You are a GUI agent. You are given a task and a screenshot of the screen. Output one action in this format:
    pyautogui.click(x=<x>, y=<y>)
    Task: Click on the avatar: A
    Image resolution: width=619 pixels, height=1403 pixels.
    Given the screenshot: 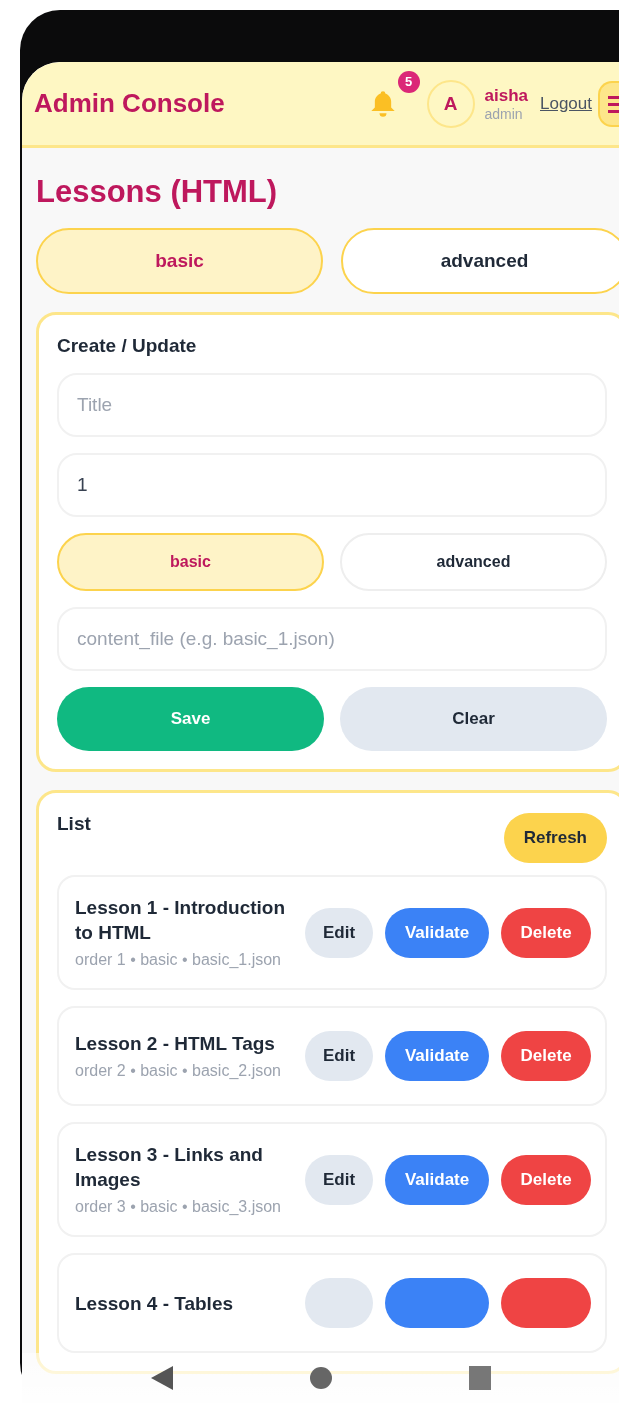 What is the action you would take?
    pyautogui.click(x=450, y=103)
    